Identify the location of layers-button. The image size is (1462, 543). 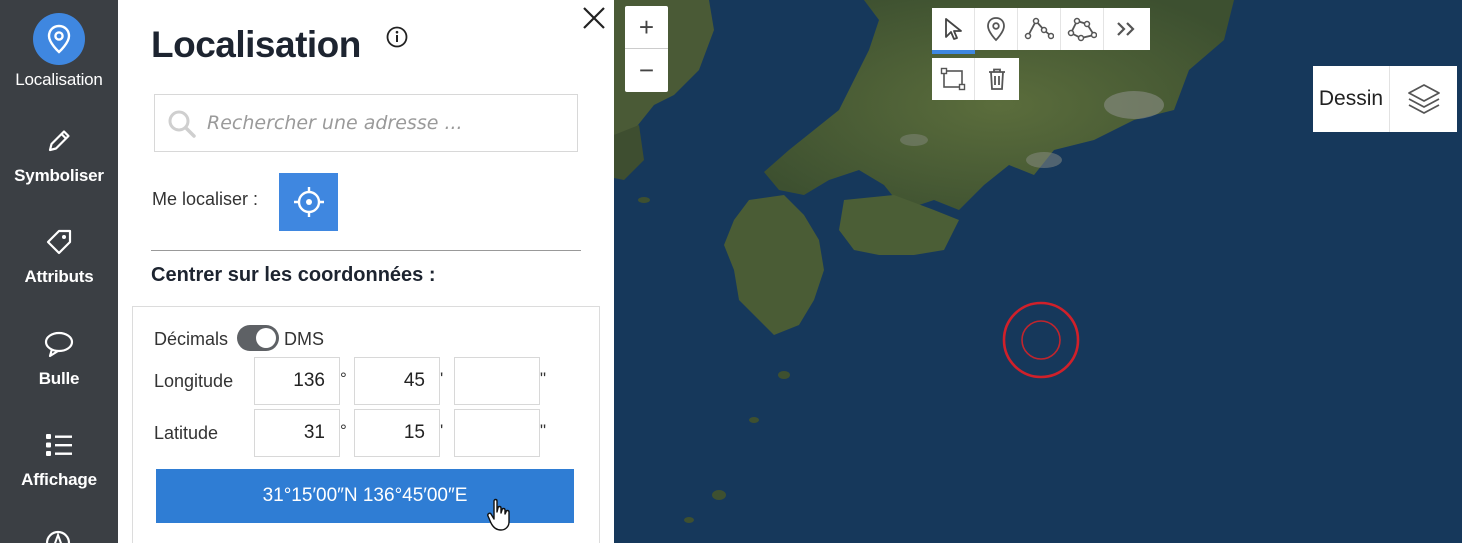
(1423, 99).